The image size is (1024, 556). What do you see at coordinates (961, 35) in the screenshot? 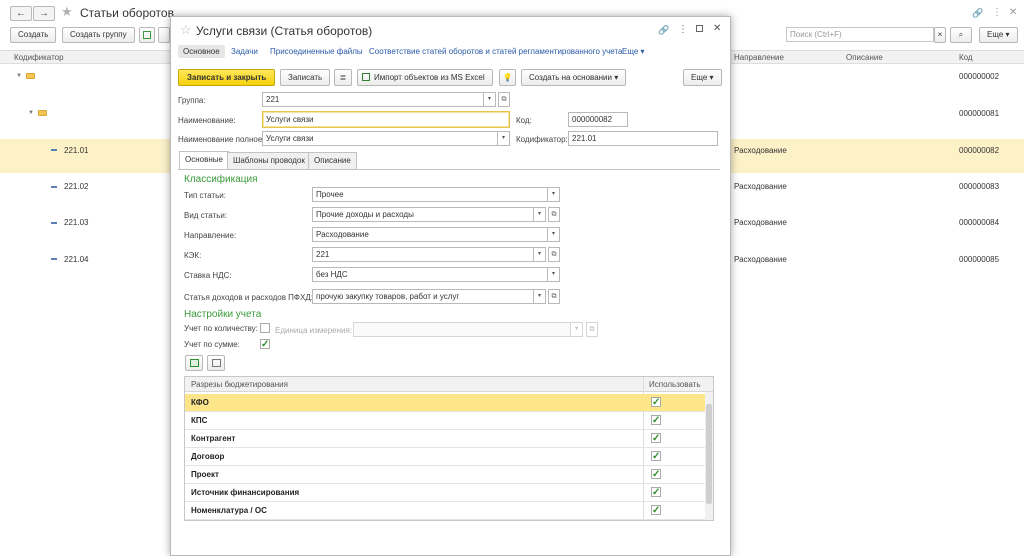
I see `search-options-button: ⌕` at bounding box center [961, 35].